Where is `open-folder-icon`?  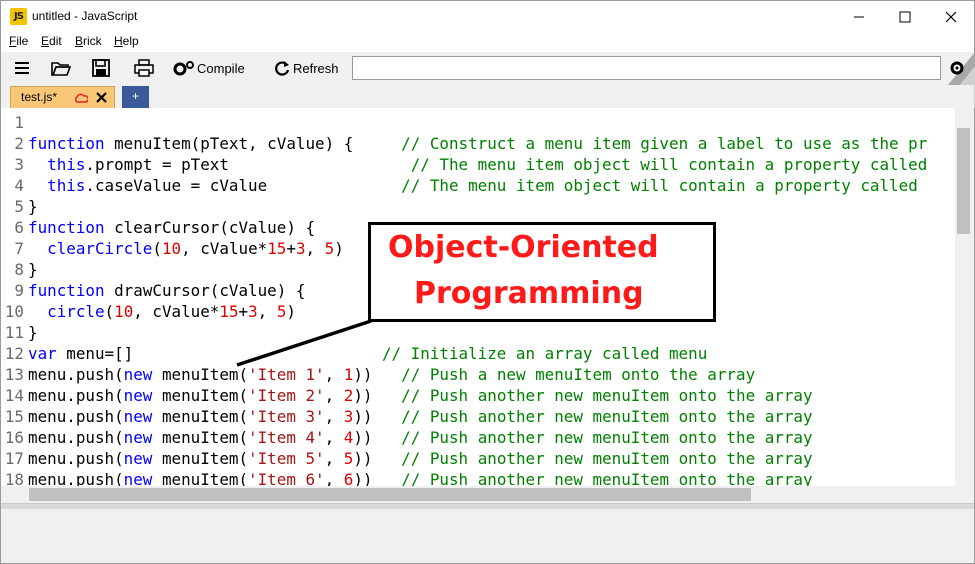
open-folder-icon is located at coordinates (61, 69).